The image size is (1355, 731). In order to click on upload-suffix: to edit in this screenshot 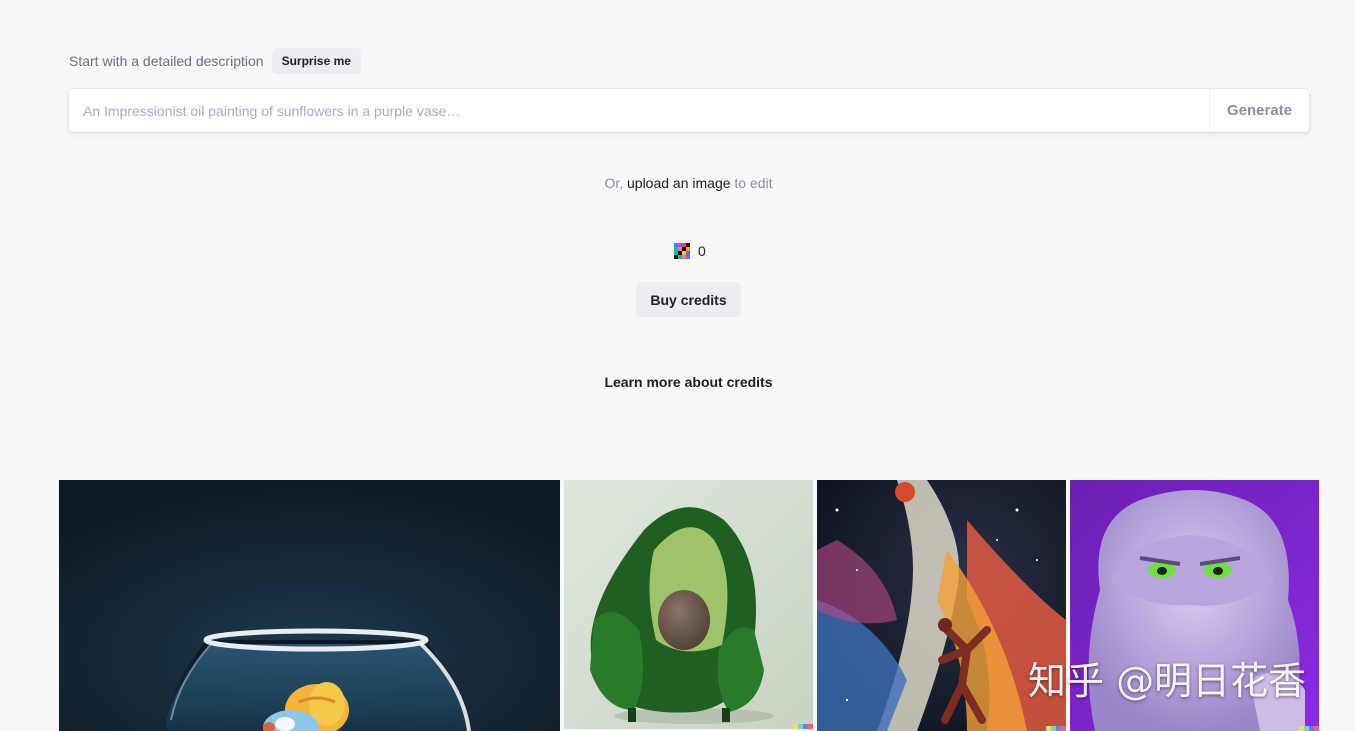, I will do `click(751, 183)`.